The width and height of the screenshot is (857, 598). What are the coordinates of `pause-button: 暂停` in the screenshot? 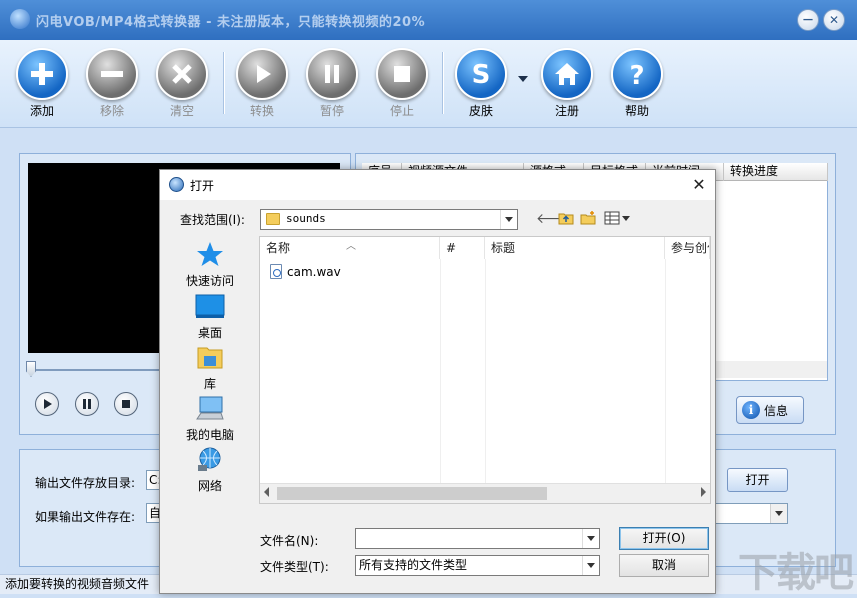 It's located at (332, 83).